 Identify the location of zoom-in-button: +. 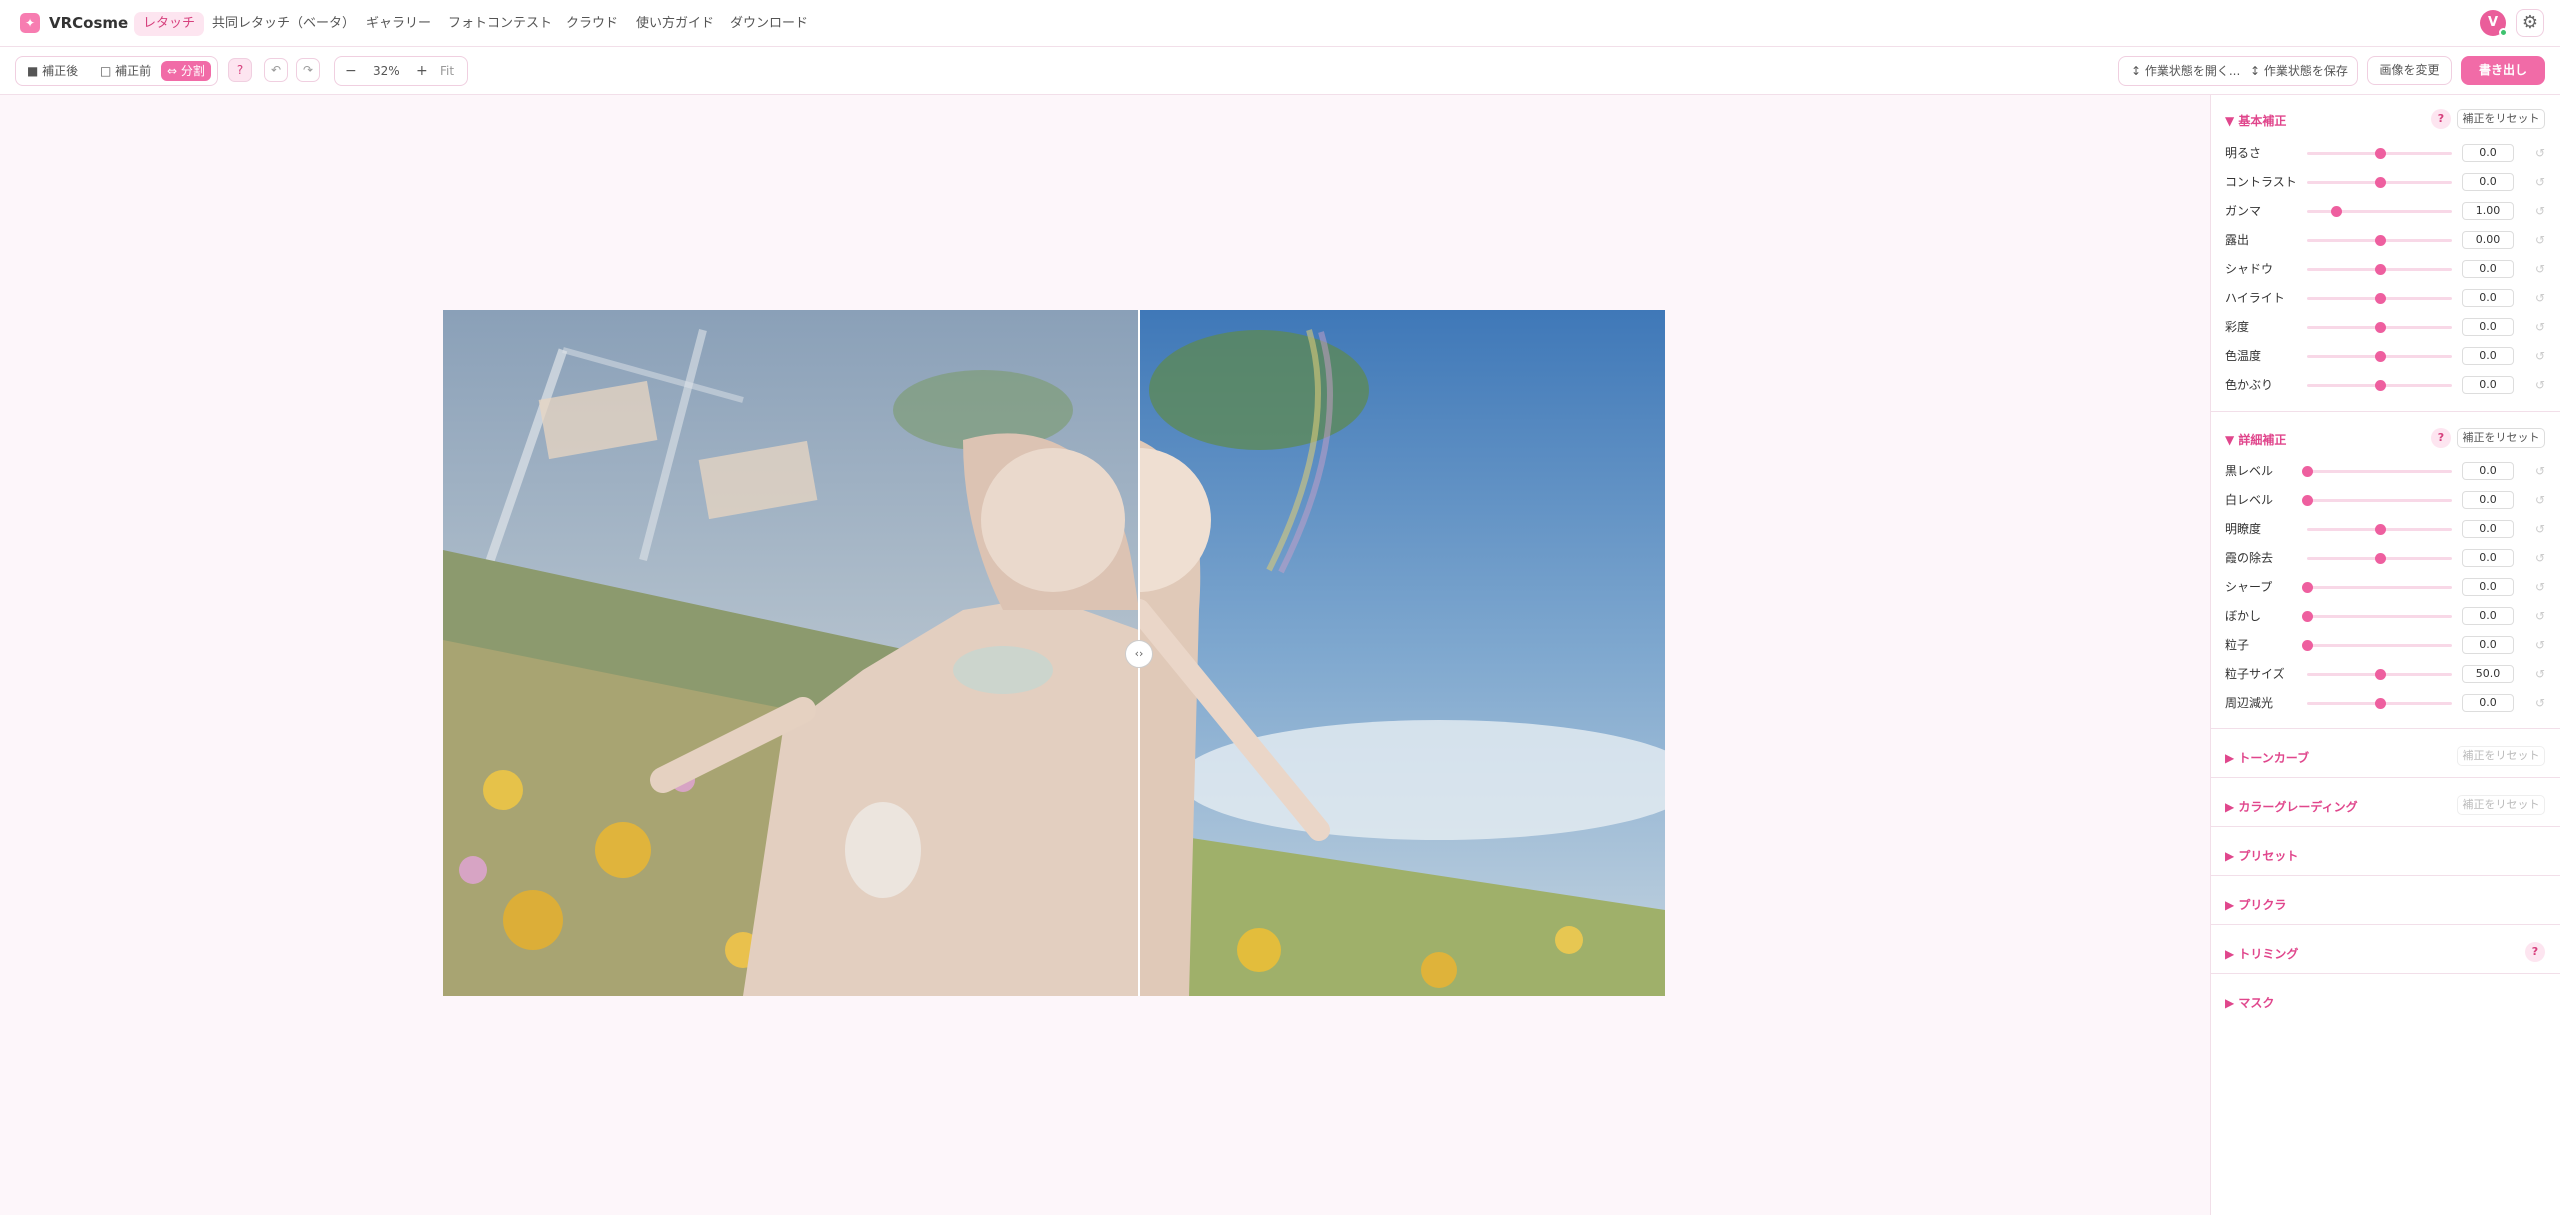
(422, 71).